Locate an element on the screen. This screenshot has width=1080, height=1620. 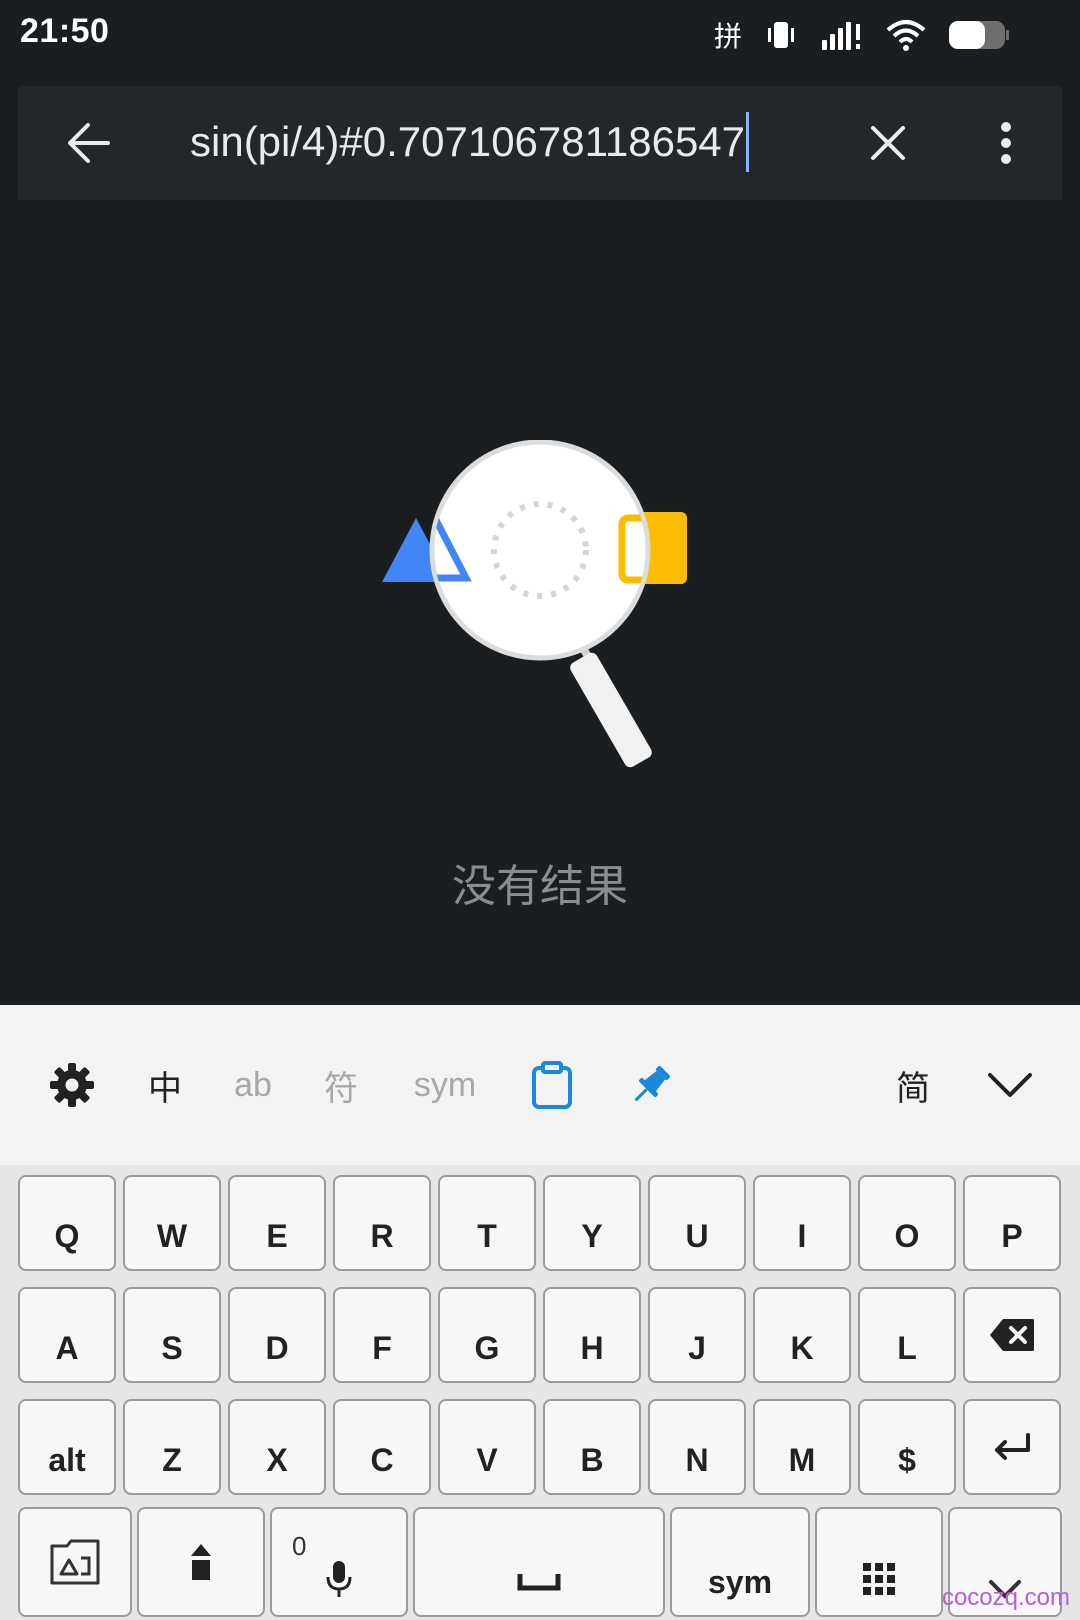
enter-icon is located at coordinates (1012, 1446).